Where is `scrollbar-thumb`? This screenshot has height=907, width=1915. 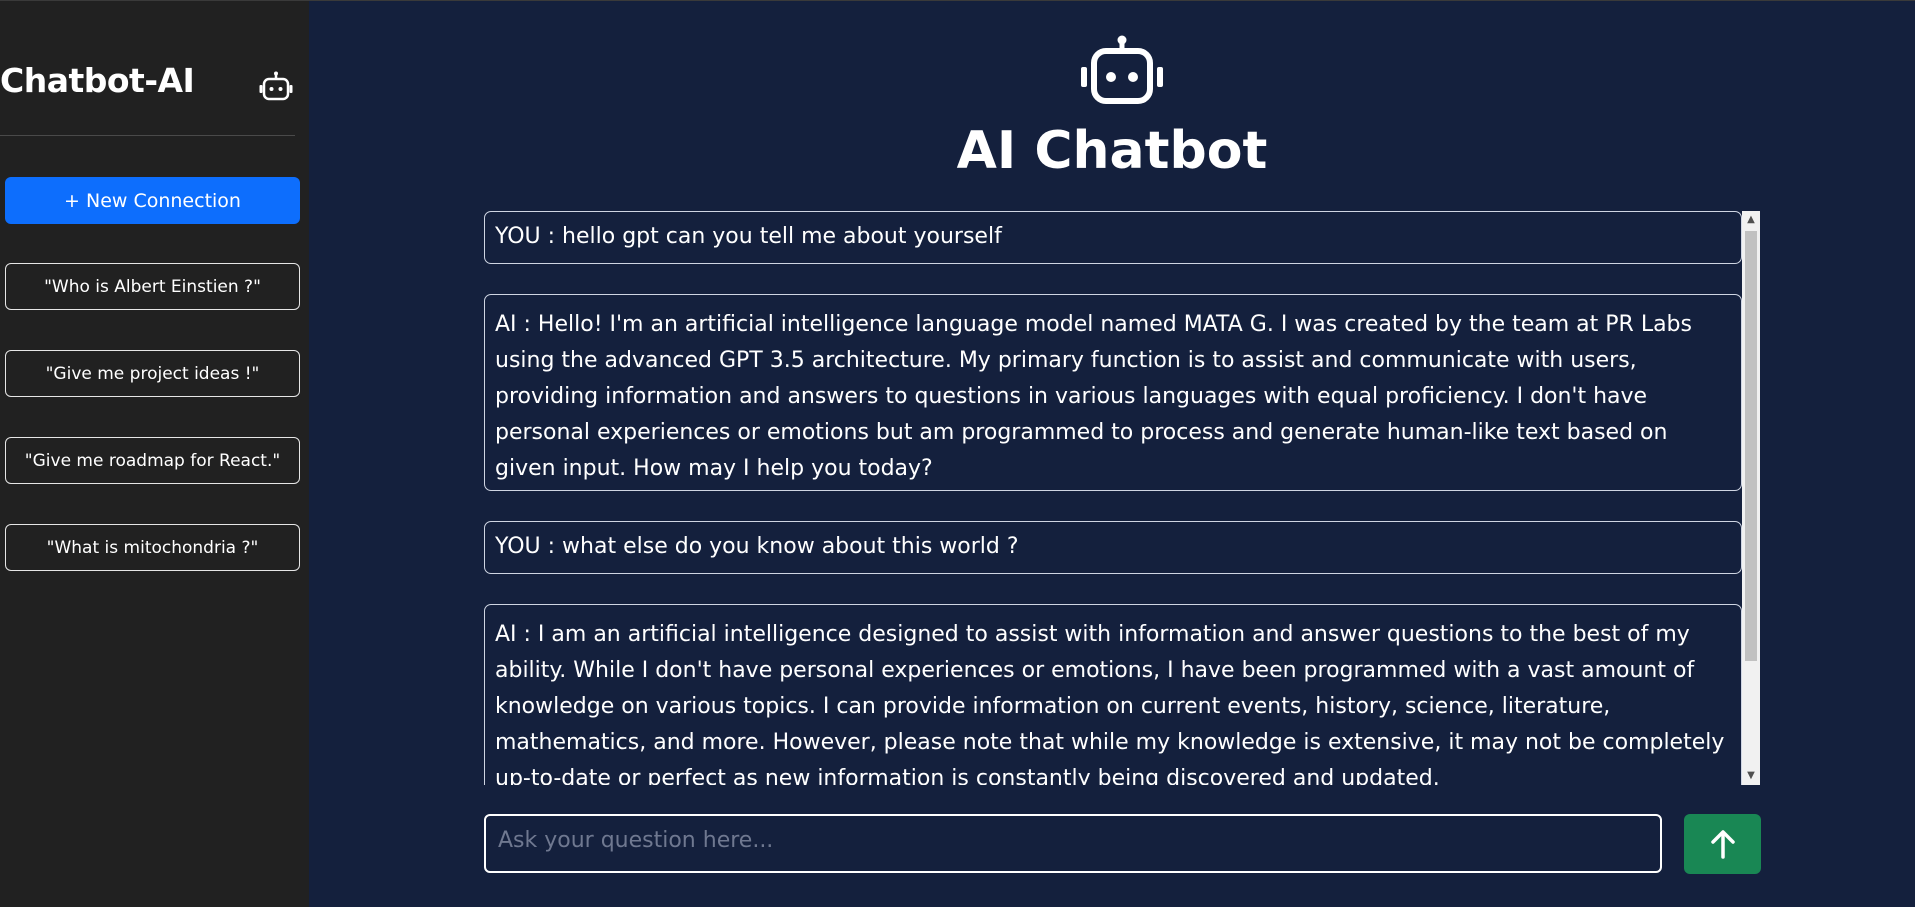 scrollbar-thumb is located at coordinates (1751, 446).